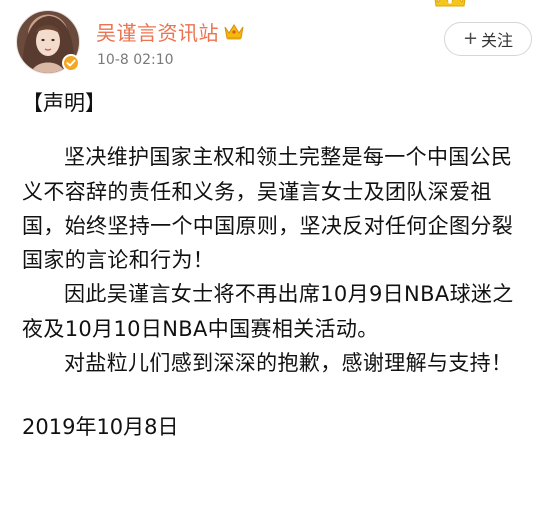 The image size is (550, 510). I want to click on follow-button: + 关注, so click(488, 39).